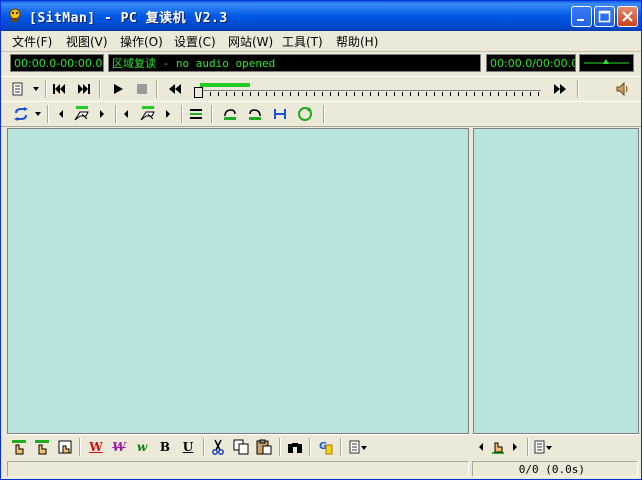 The height and width of the screenshot is (480, 642). What do you see at coordinates (326, 447) in the screenshot?
I see `google-translate-icon: G` at bounding box center [326, 447].